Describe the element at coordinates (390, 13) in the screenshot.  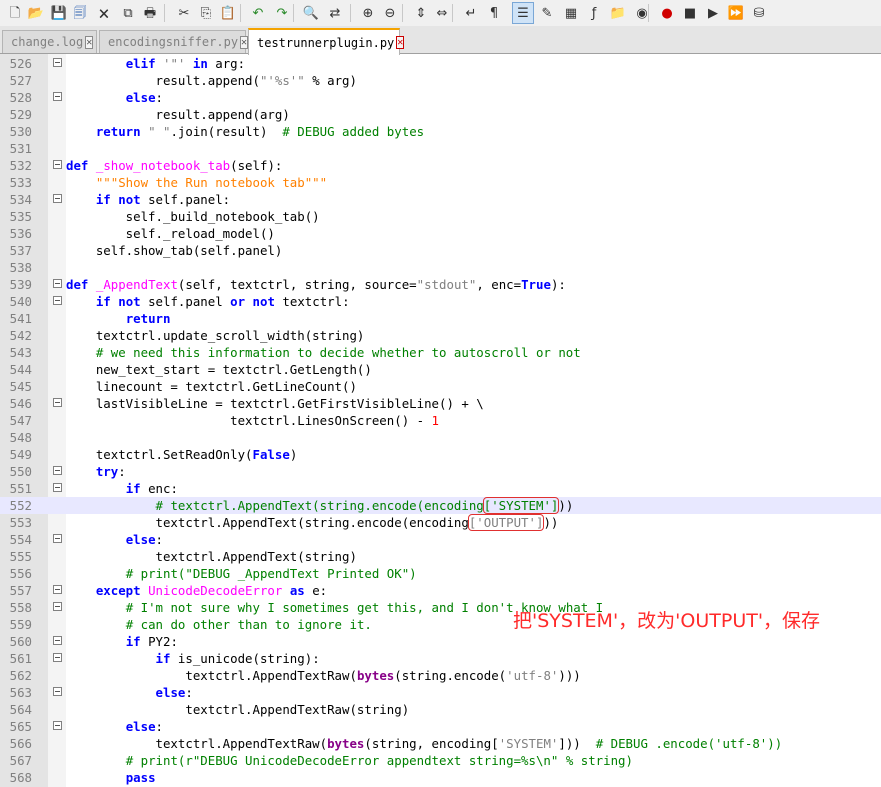
I see `zoom-out-icon: ⊖` at that location.